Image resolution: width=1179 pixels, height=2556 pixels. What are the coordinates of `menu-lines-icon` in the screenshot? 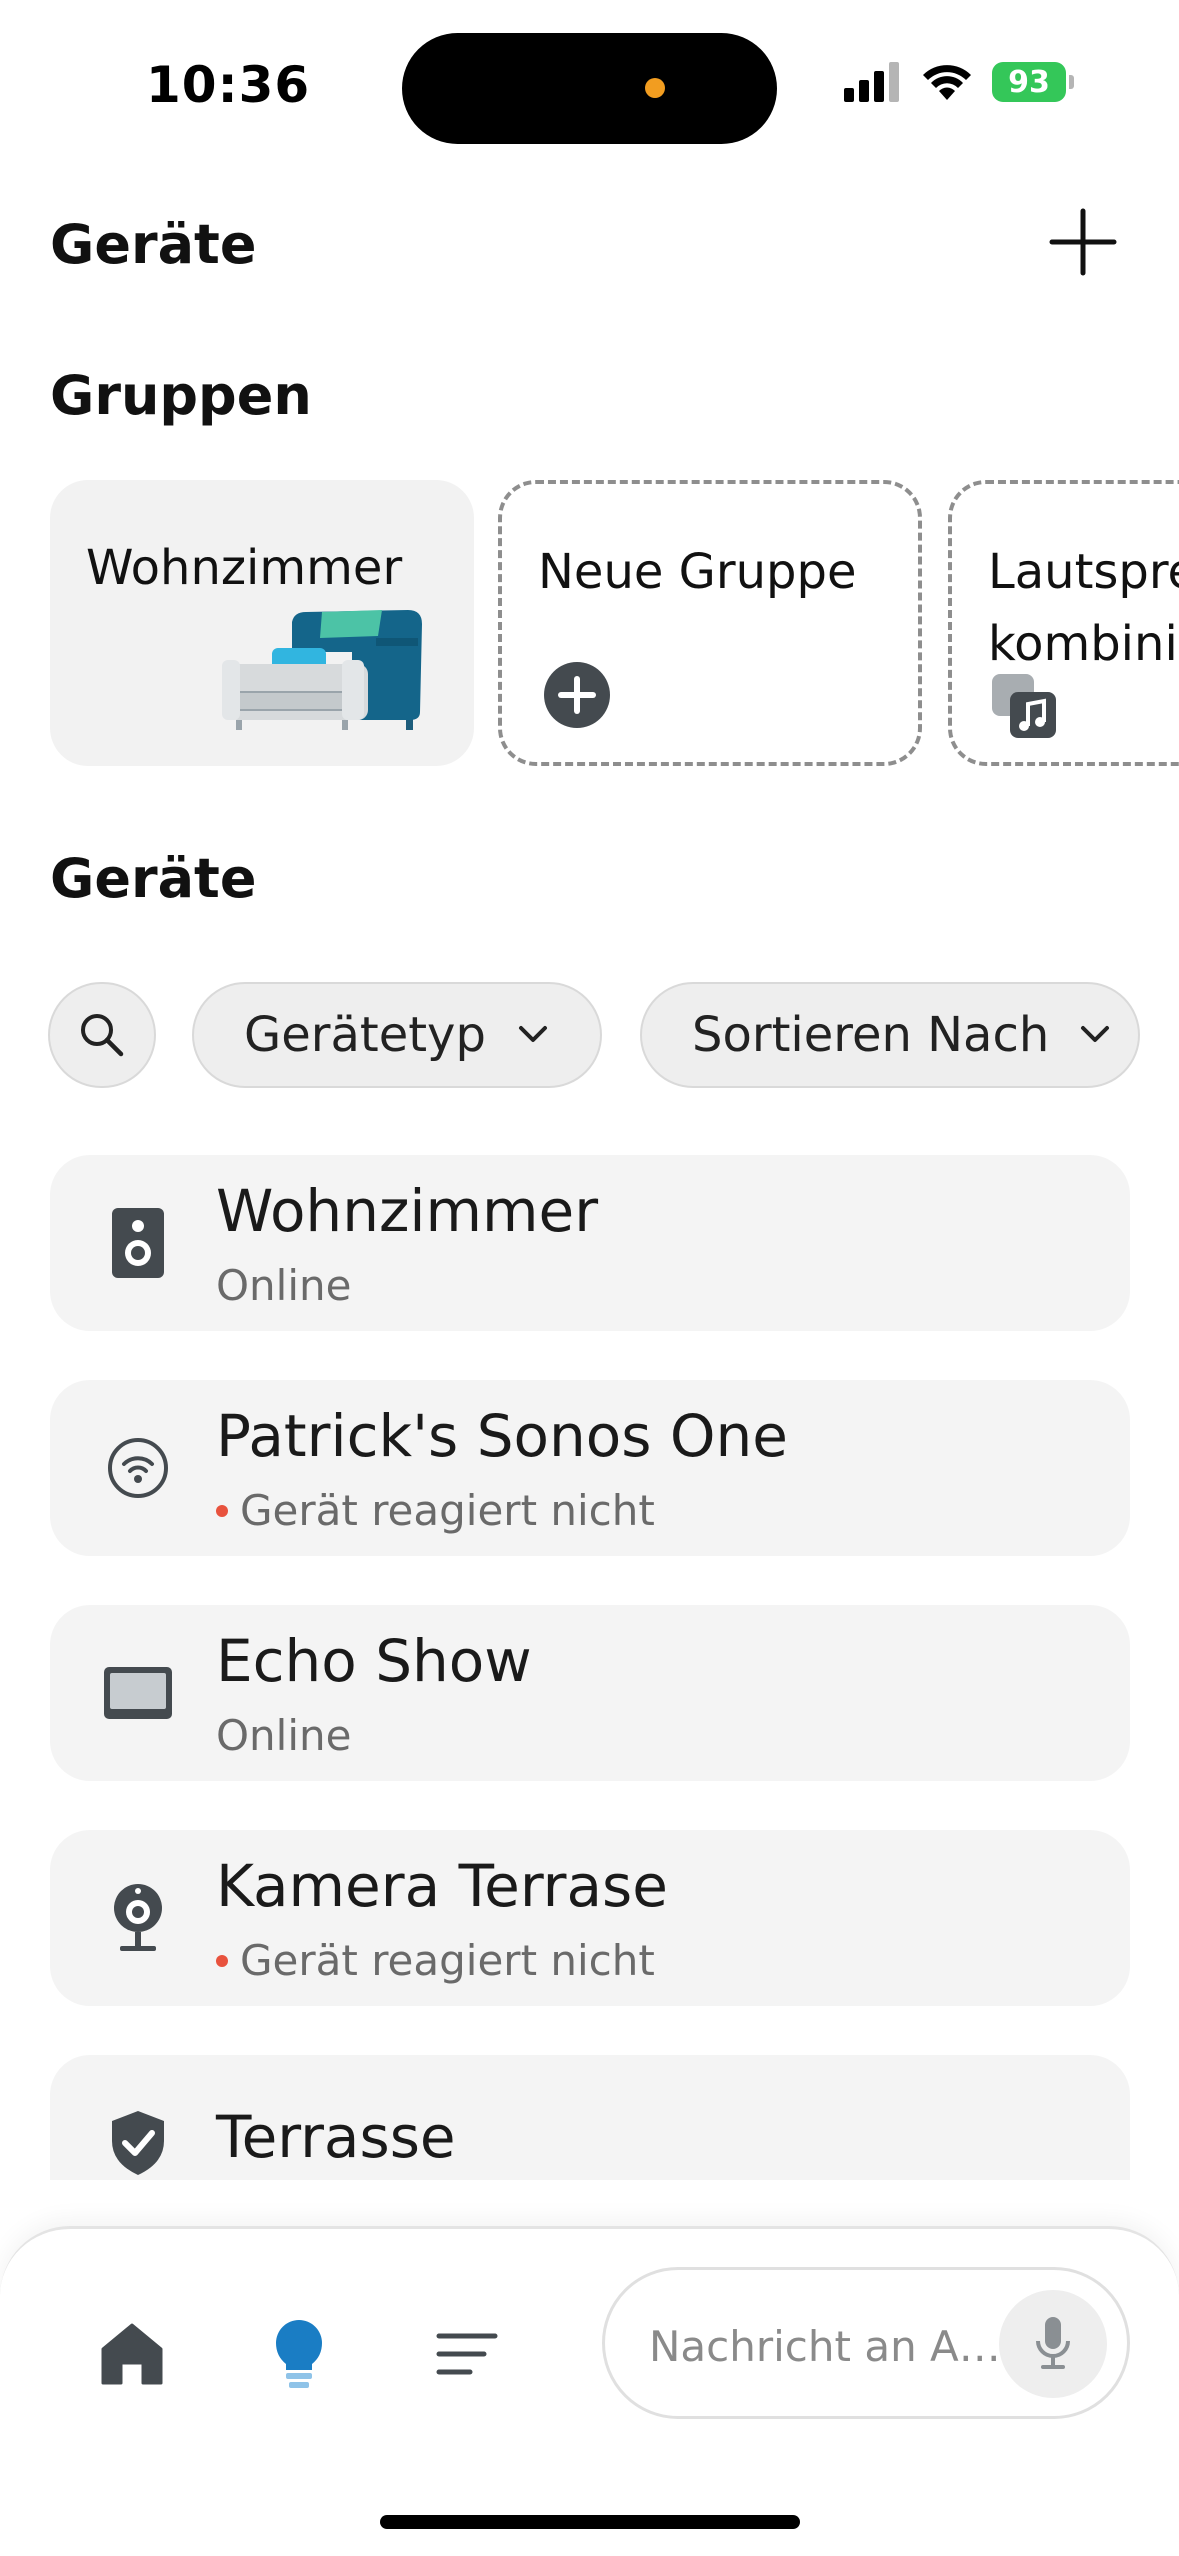 It's located at (467, 2354).